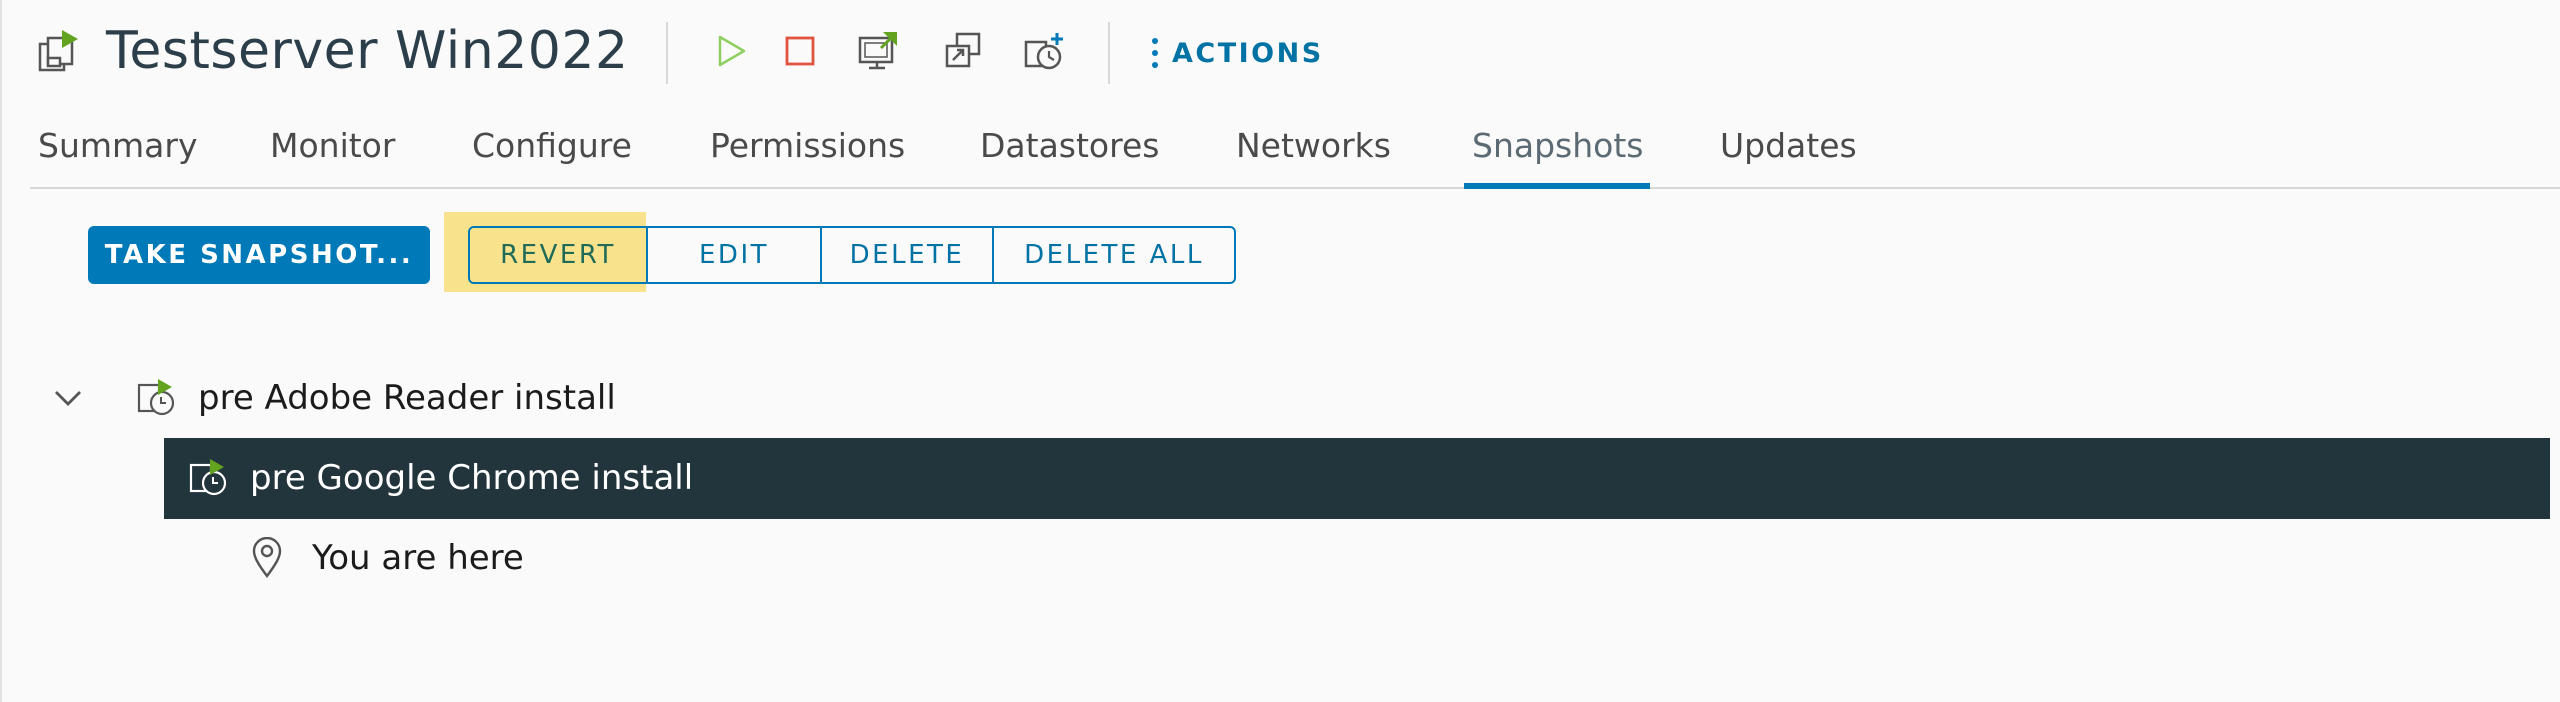  Describe the element at coordinates (1248, 53) in the screenshot. I see `actions-label: ACTIONS` at that location.